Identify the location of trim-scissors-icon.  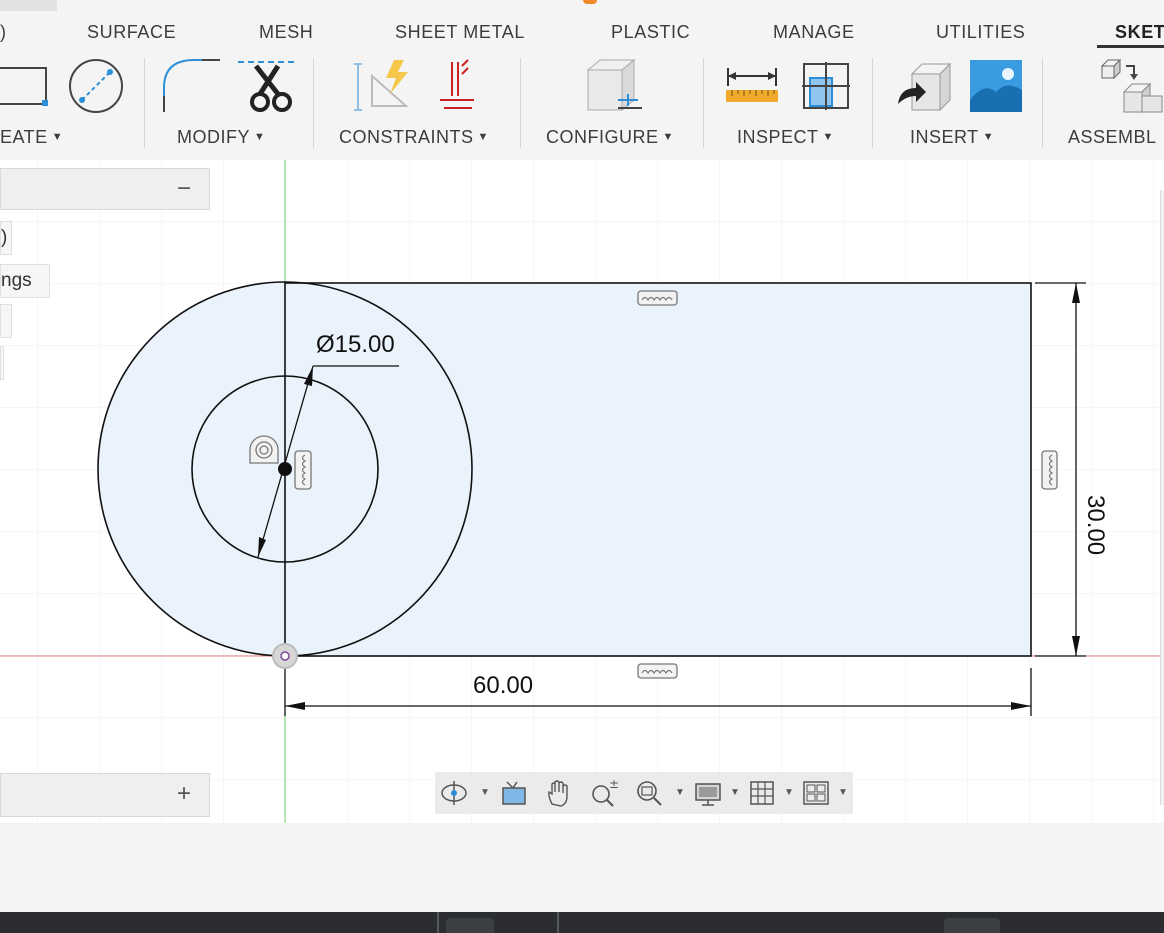
(268, 87).